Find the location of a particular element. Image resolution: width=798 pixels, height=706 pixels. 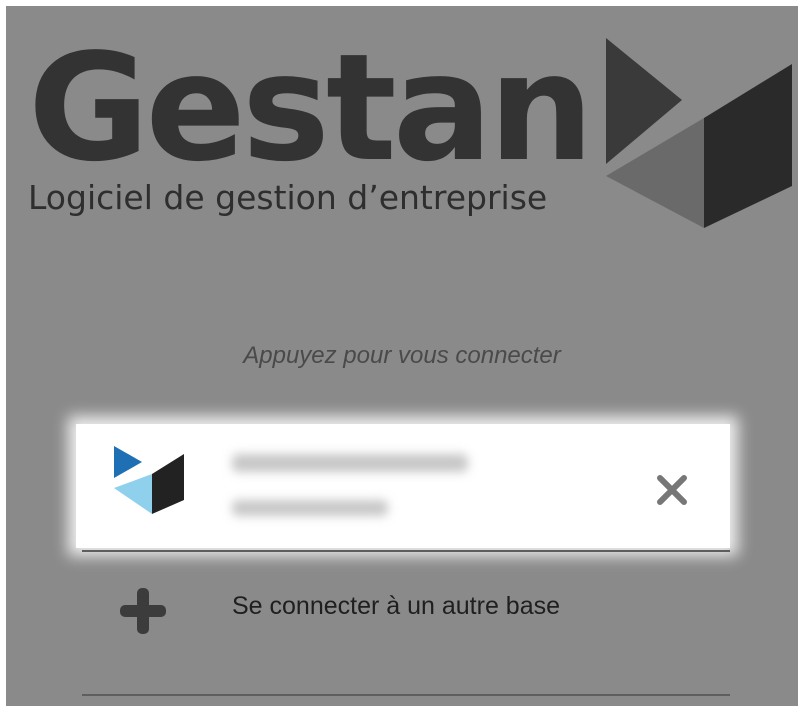

plus-icon is located at coordinates (143, 611).